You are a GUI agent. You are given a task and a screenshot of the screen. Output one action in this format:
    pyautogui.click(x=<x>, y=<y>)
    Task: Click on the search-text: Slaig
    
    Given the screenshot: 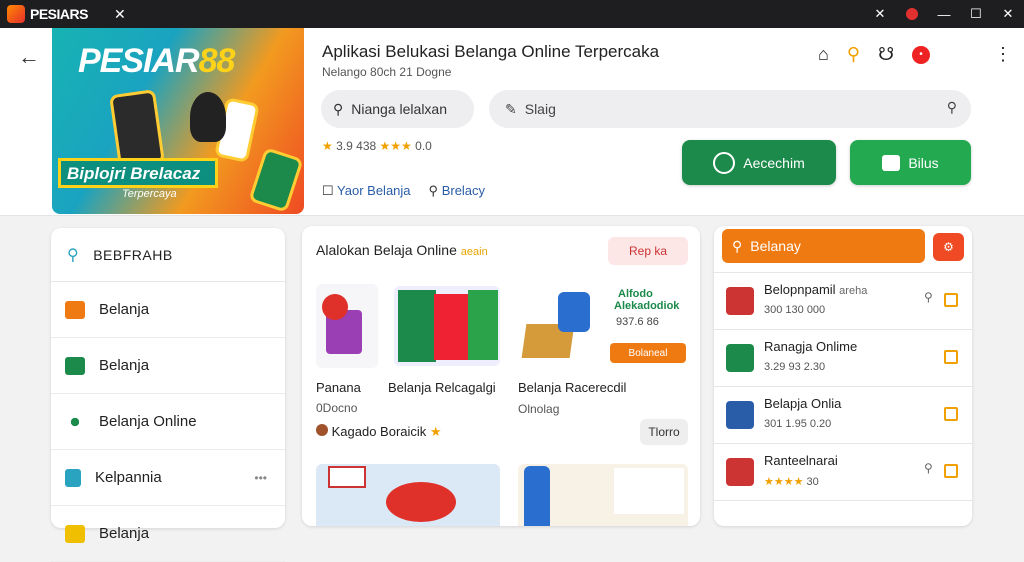 What is the action you would take?
    pyautogui.click(x=540, y=109)
    